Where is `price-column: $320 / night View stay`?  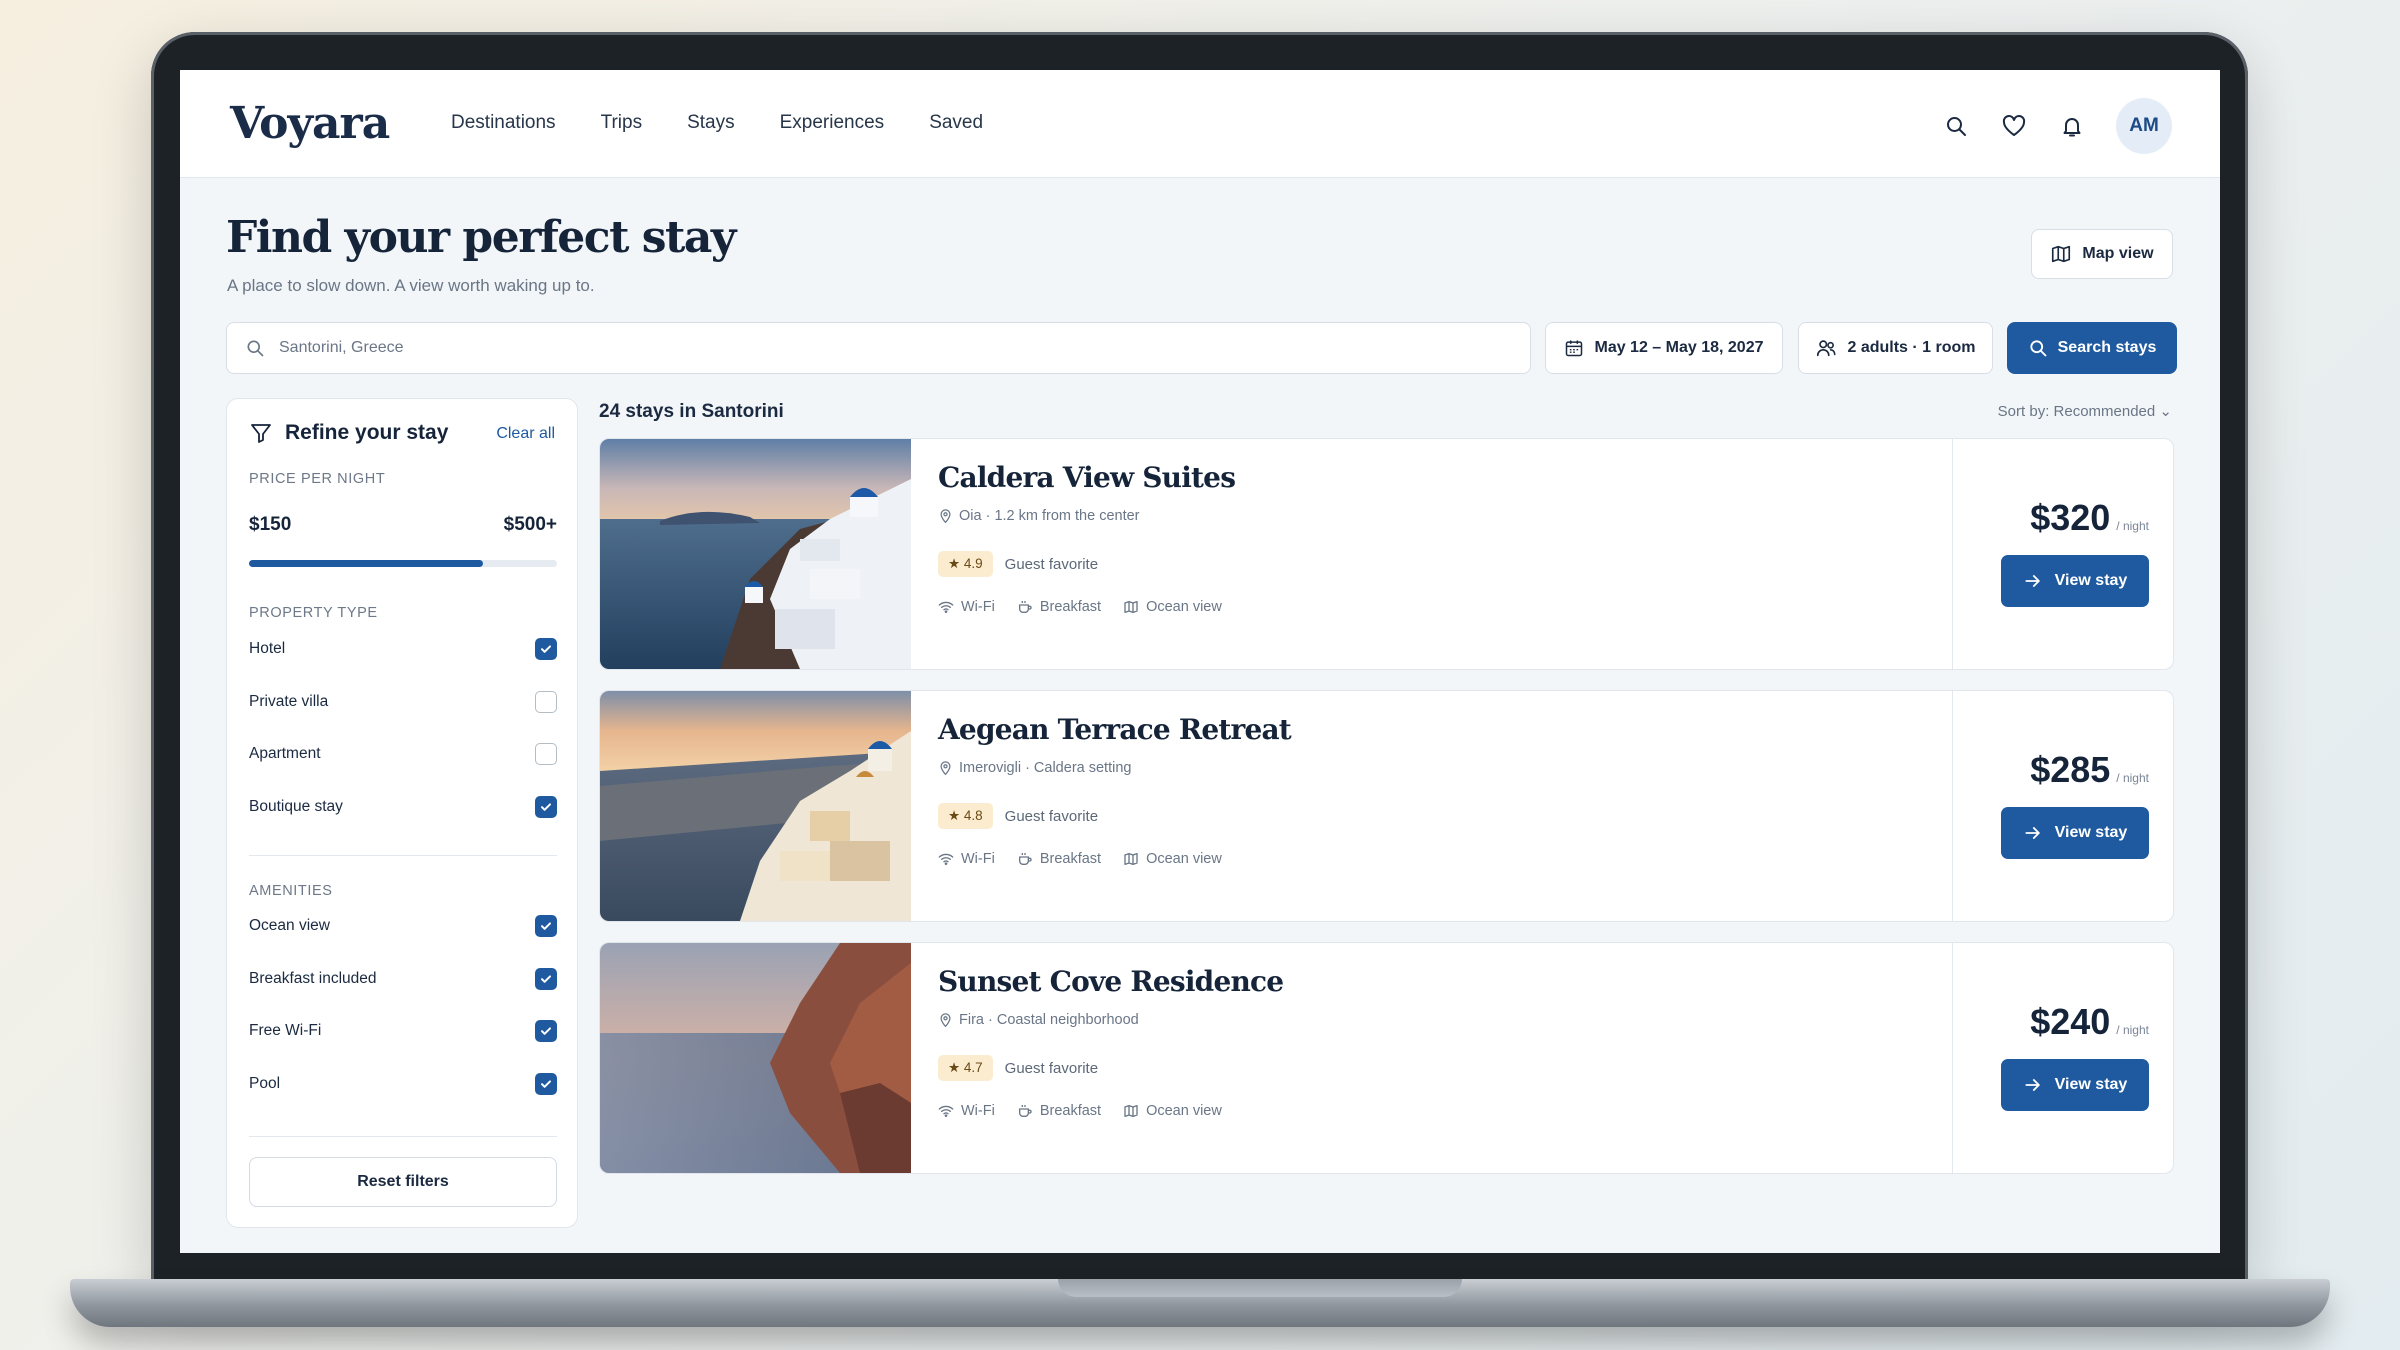 price-column: $320 / night View stay is located at coordinates (2062, 554).